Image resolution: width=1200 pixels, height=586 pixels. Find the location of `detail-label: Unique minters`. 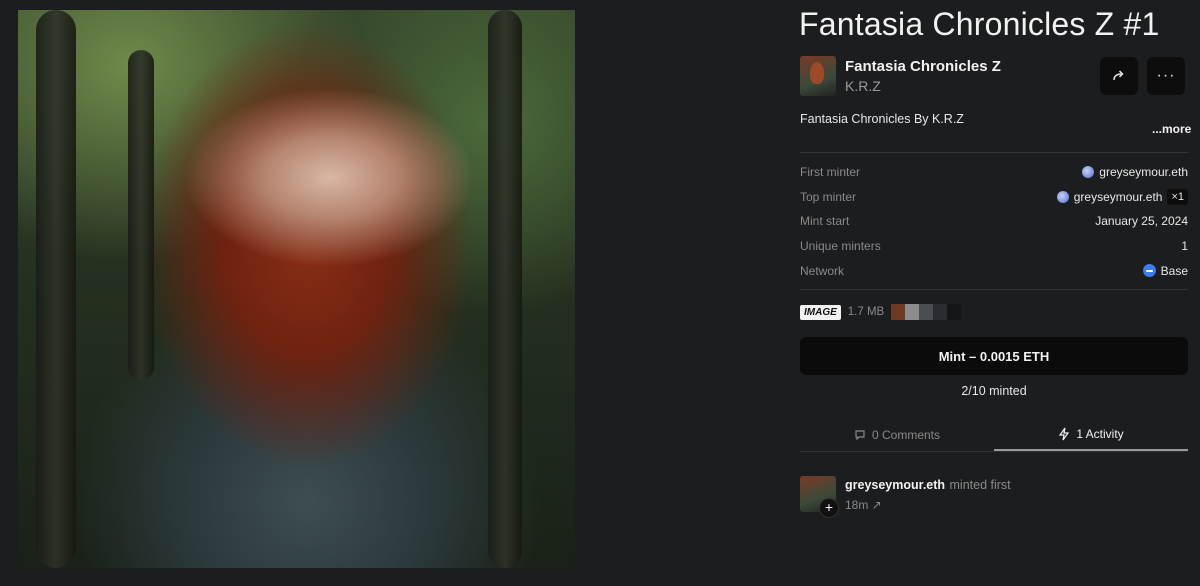

detail-label: Unique minters is located at coordinates (840, 246).